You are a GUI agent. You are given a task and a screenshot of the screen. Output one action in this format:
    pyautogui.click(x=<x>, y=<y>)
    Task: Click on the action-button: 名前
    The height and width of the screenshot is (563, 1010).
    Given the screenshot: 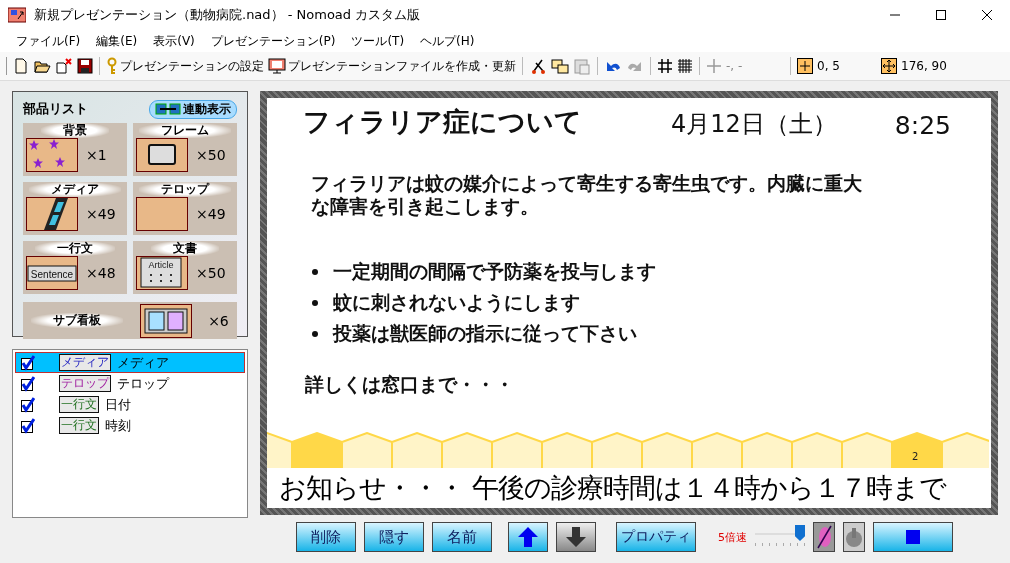 What is the action you would take?
    pyautogui.click(x=462, y=537)
    